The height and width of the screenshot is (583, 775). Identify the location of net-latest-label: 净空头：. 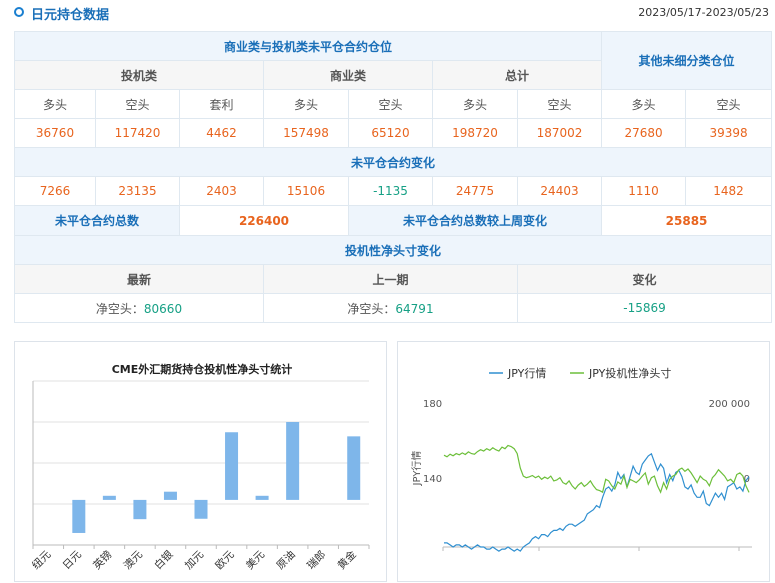
(119, 308).